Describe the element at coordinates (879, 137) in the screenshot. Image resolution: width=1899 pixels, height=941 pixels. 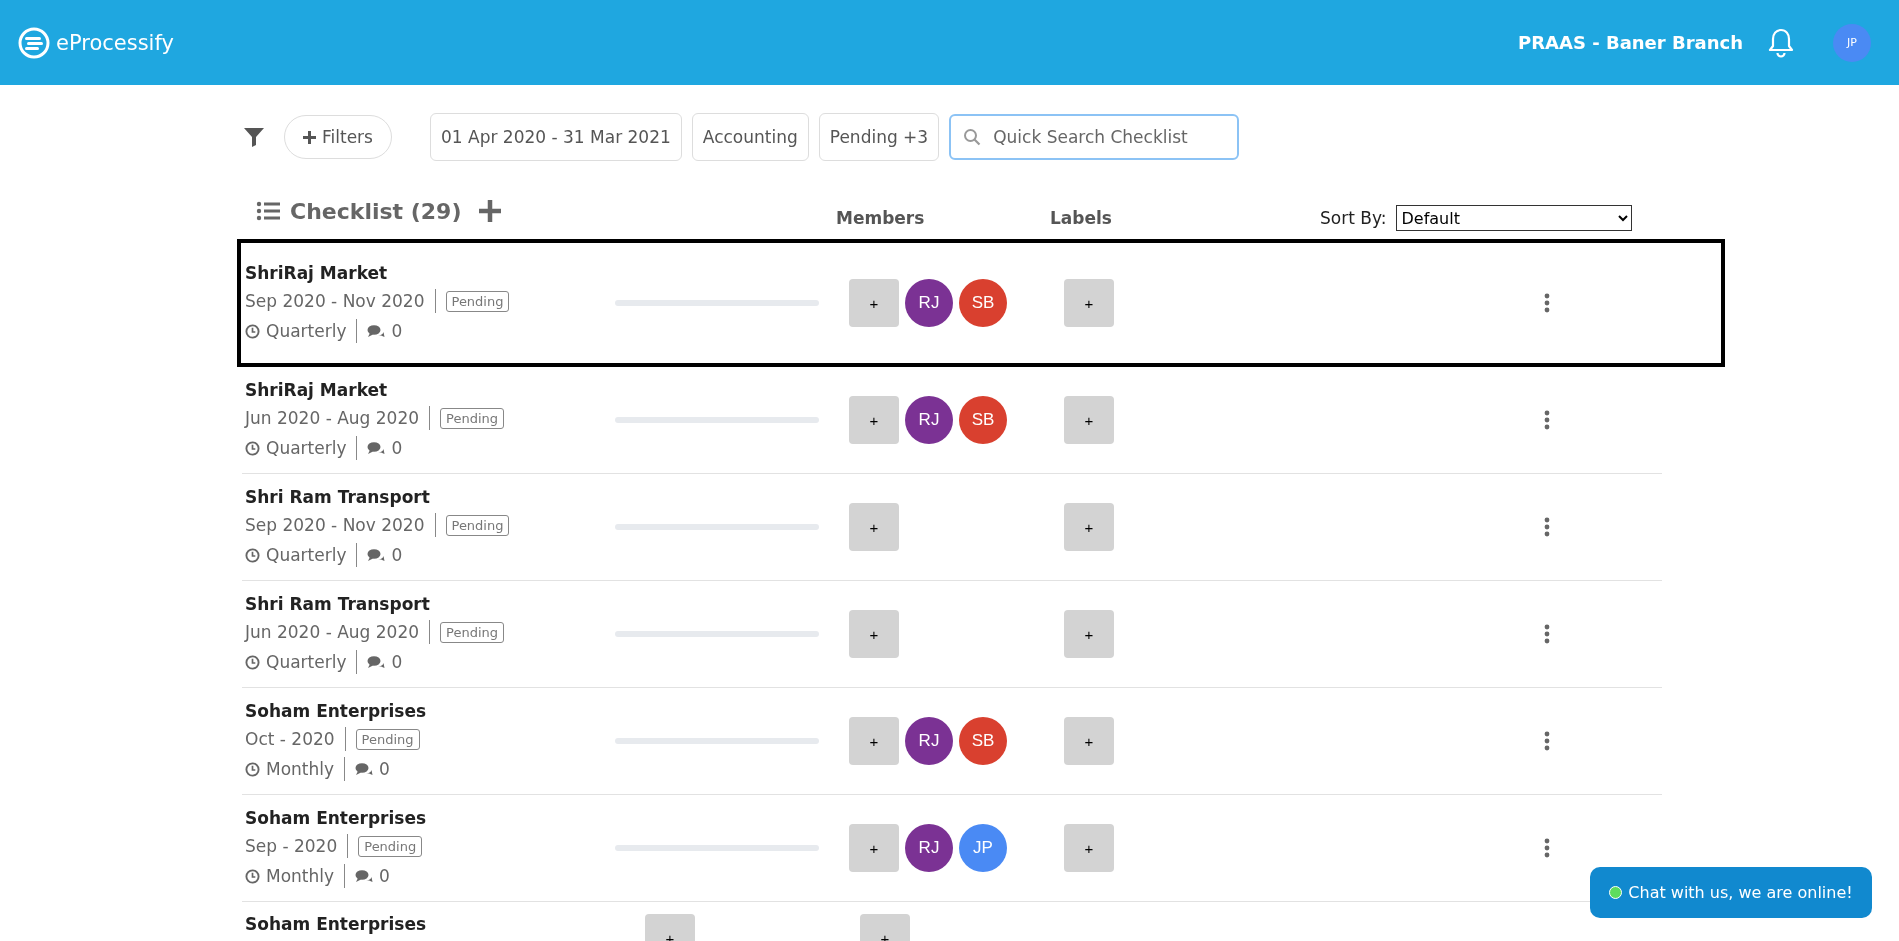
I see `filter-chip: Pending +3` at that location.